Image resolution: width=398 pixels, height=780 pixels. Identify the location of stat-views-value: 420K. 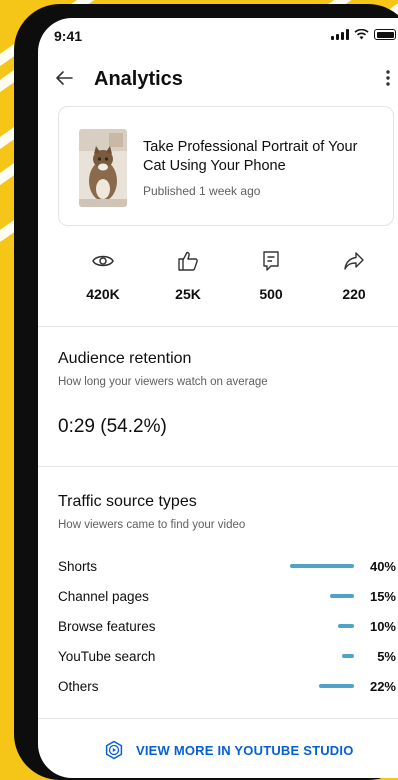
(103, 294).